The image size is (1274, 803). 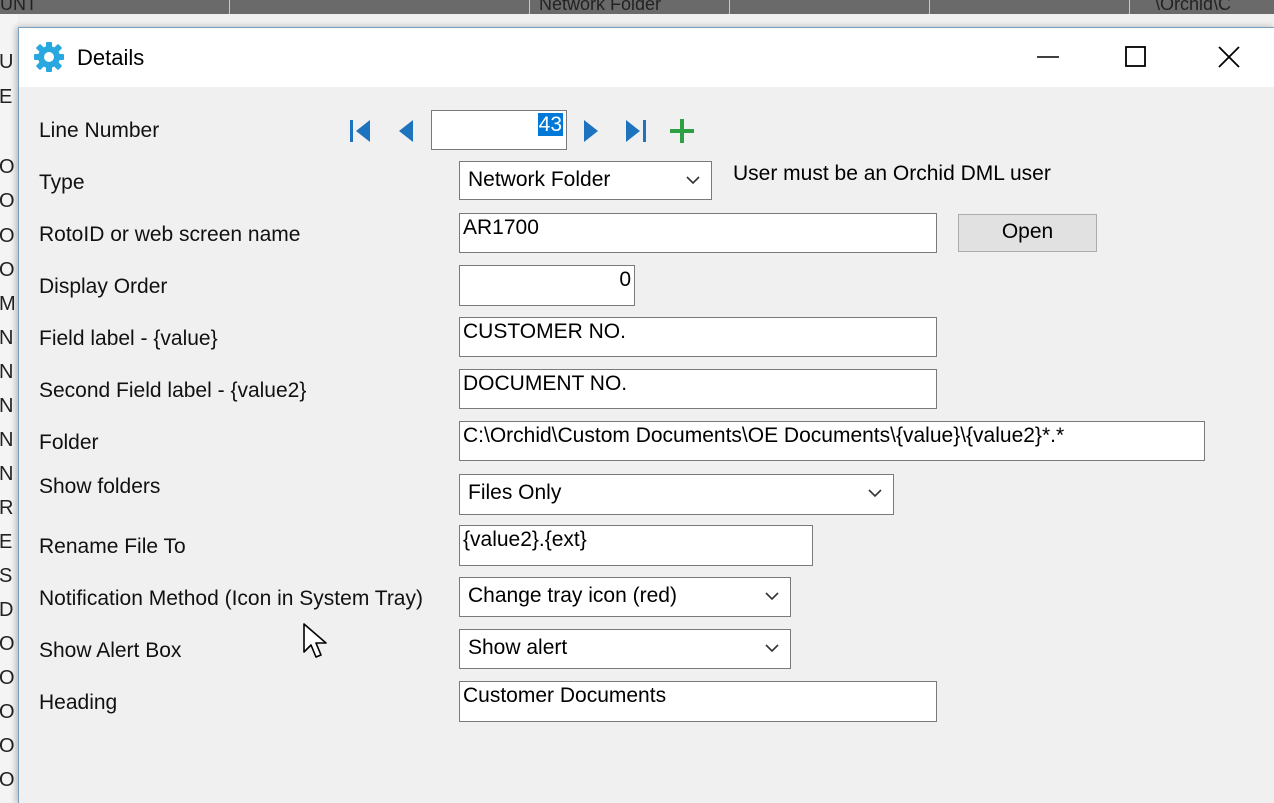 What do you see at coordinates (49, 57) in the screenshot?
I see `gear-icon` at bounding box center [49, 57].